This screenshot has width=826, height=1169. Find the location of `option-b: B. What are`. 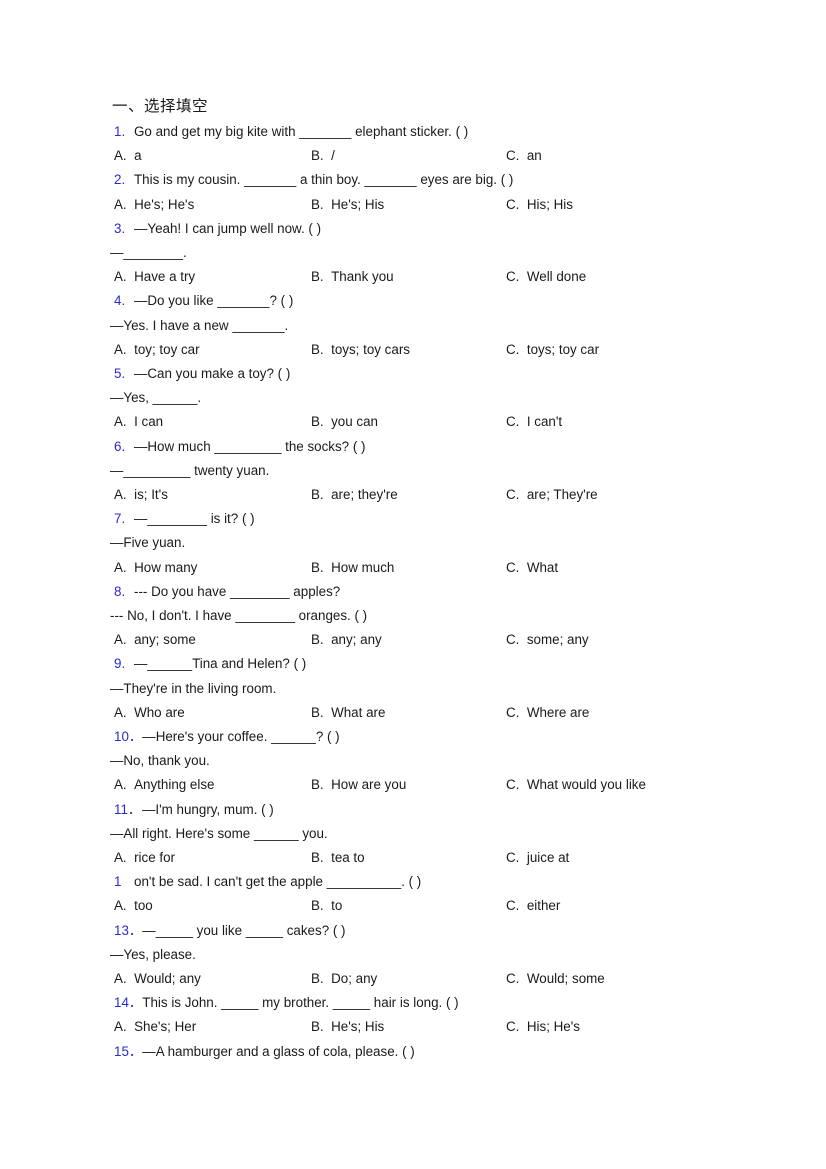

option-b: B. What are is located at coordinates (348, 713).